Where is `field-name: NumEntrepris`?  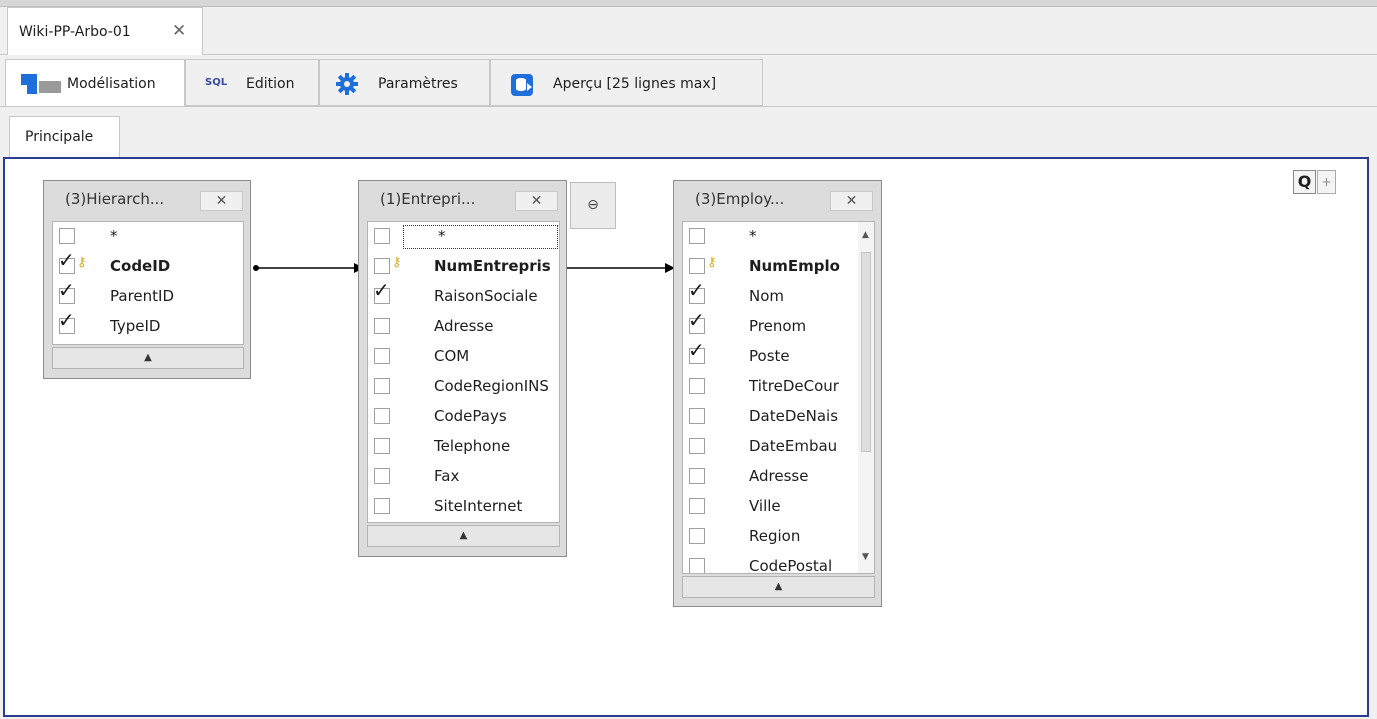
field-name: NumEntrepris is located at coordinates (492, 266).